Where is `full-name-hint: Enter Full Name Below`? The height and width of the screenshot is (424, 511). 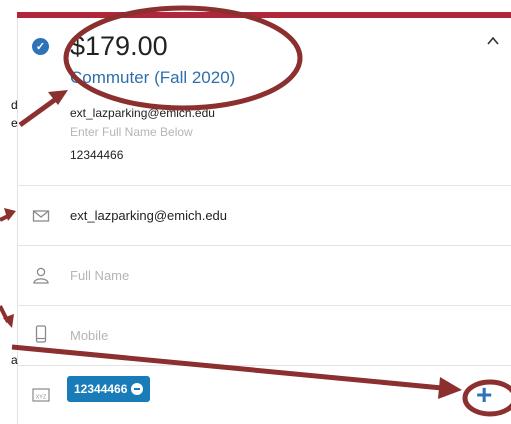 full-name-hint: Enter Full Name Below is located at coordinates (131, 132).